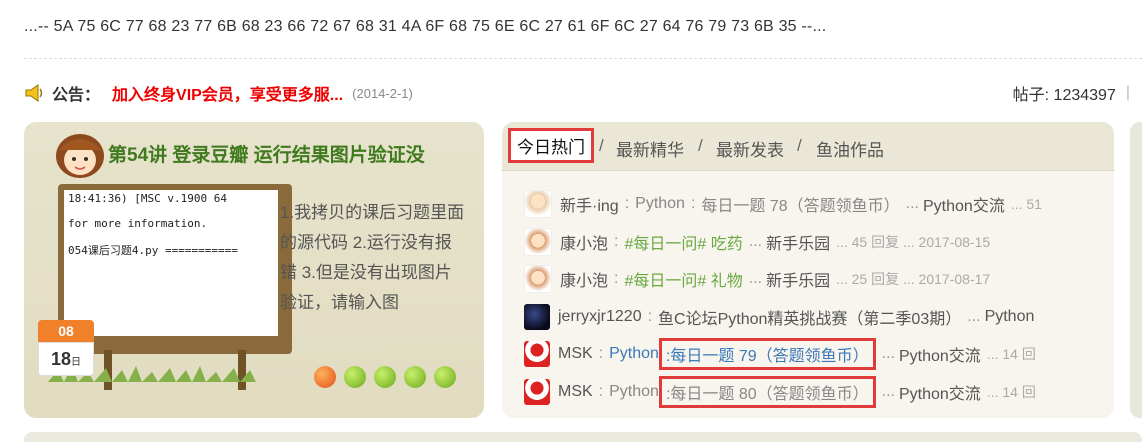 The image size is (1142, 442). I want to click on carousel-dots, so click(385, 377).